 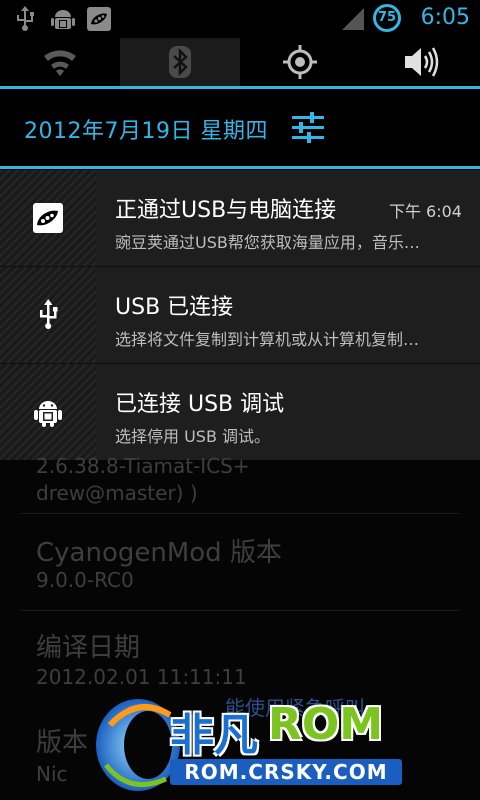 I want to click on notification-title: USB 已连接, so click(x=174, y=307).